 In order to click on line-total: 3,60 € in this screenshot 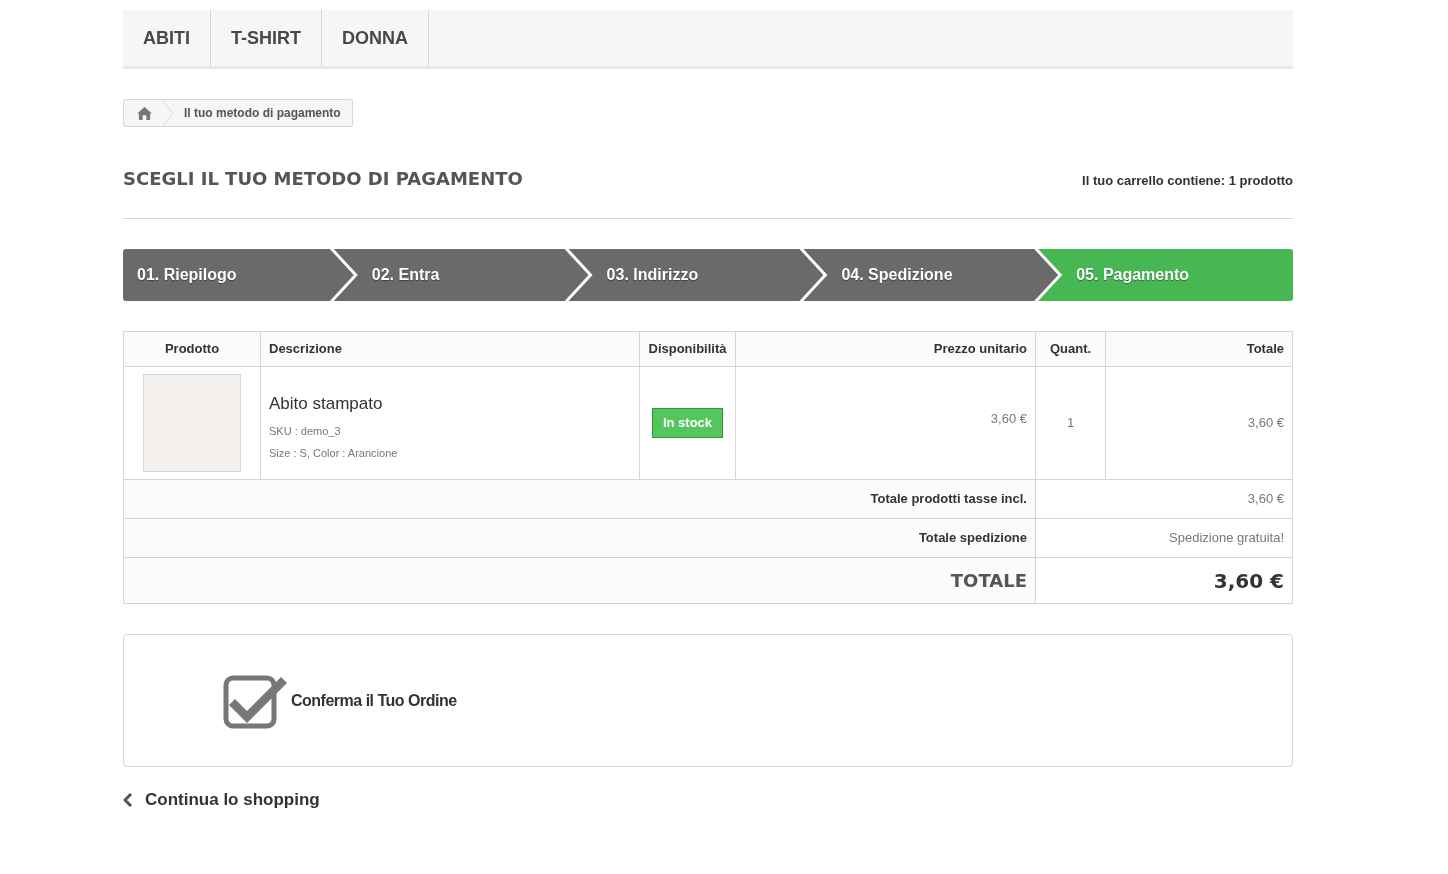, I will do `click(1265, 423)`.